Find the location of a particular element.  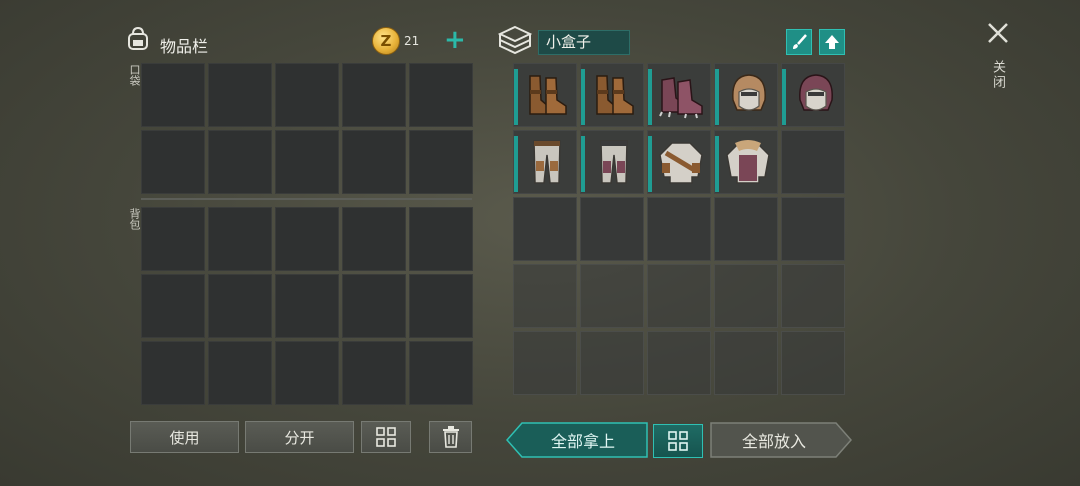

arrow-up-icon is located at coordinates (832, 42).